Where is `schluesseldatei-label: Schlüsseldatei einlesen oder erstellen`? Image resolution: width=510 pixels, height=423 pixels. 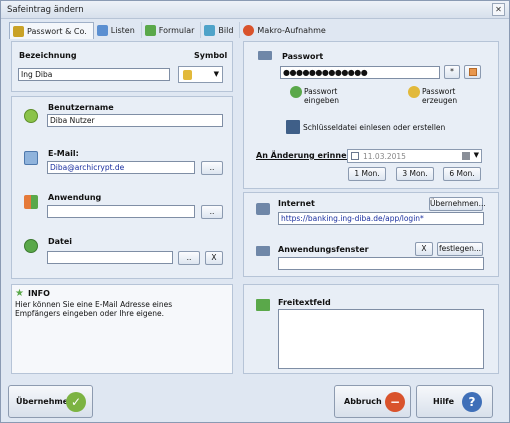 schluesseldatei-label: Schlüsseldatei einlesen oder erstellen is located at coordinates (374, 127).